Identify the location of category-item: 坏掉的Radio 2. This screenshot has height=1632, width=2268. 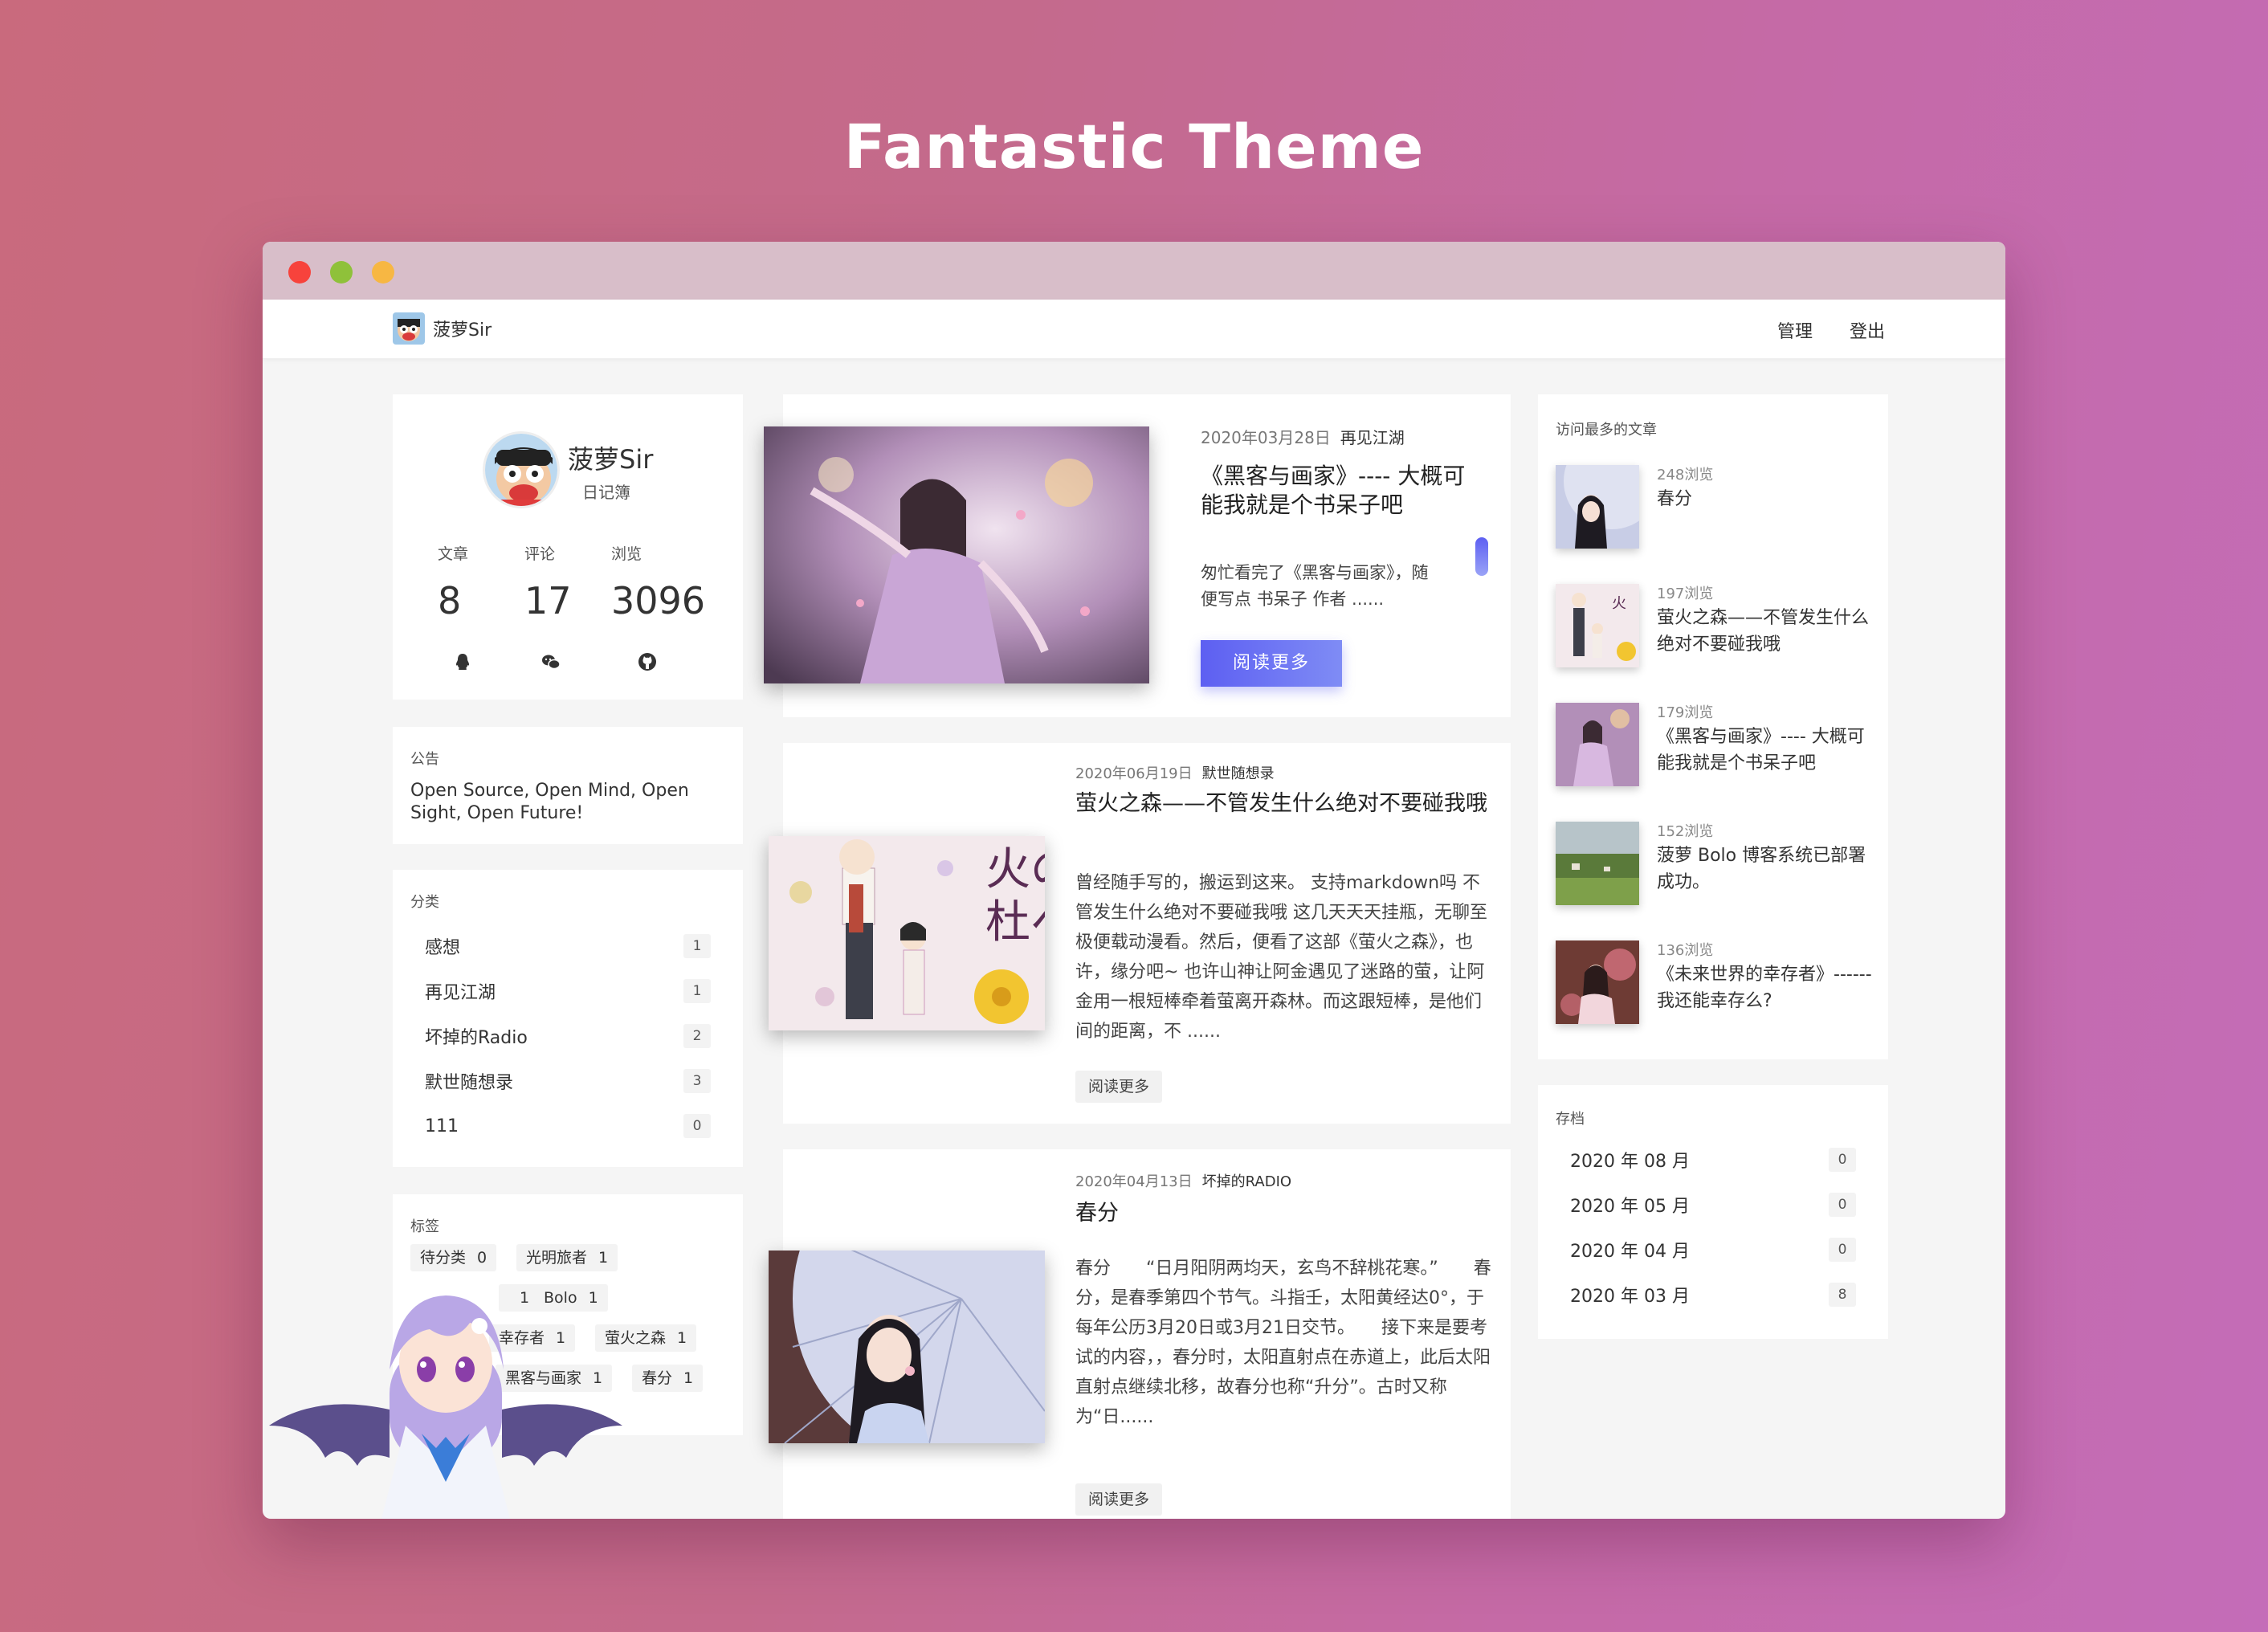
(568, 1036).